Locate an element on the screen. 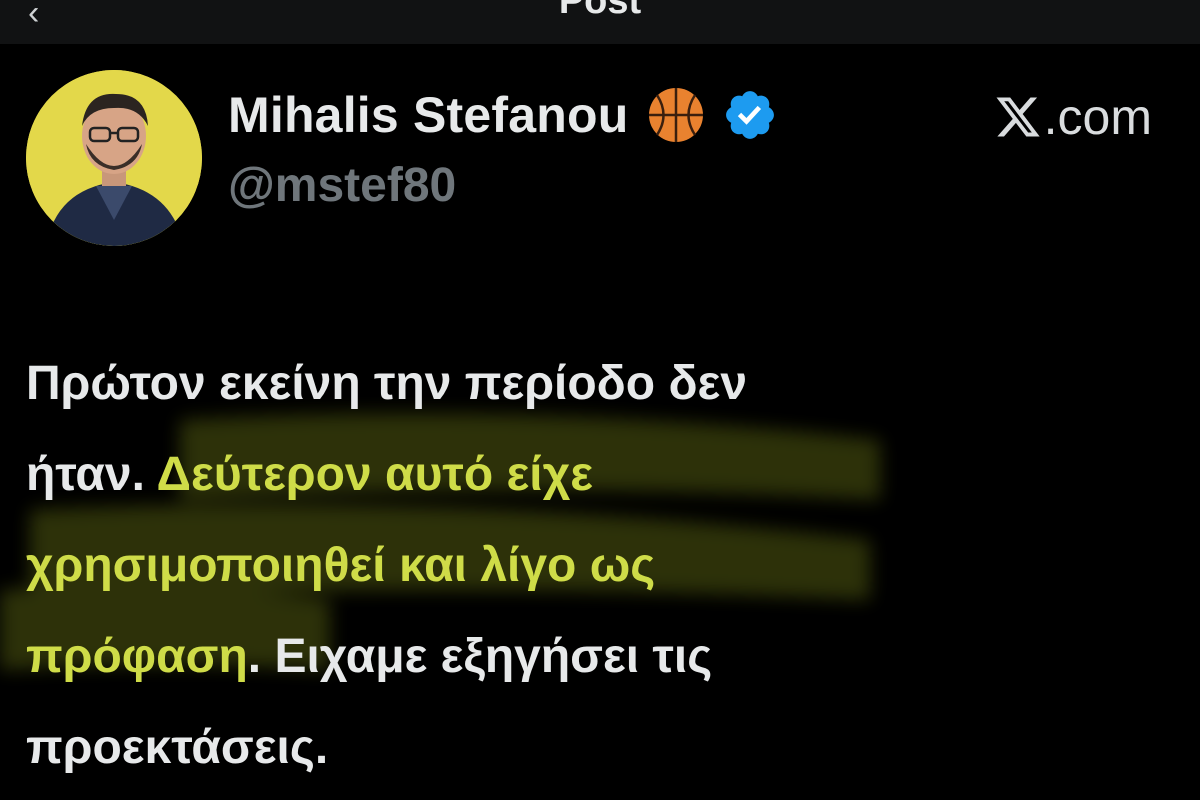  tweet-line: προεκτάσεις. is located at coordinates (526, 747).